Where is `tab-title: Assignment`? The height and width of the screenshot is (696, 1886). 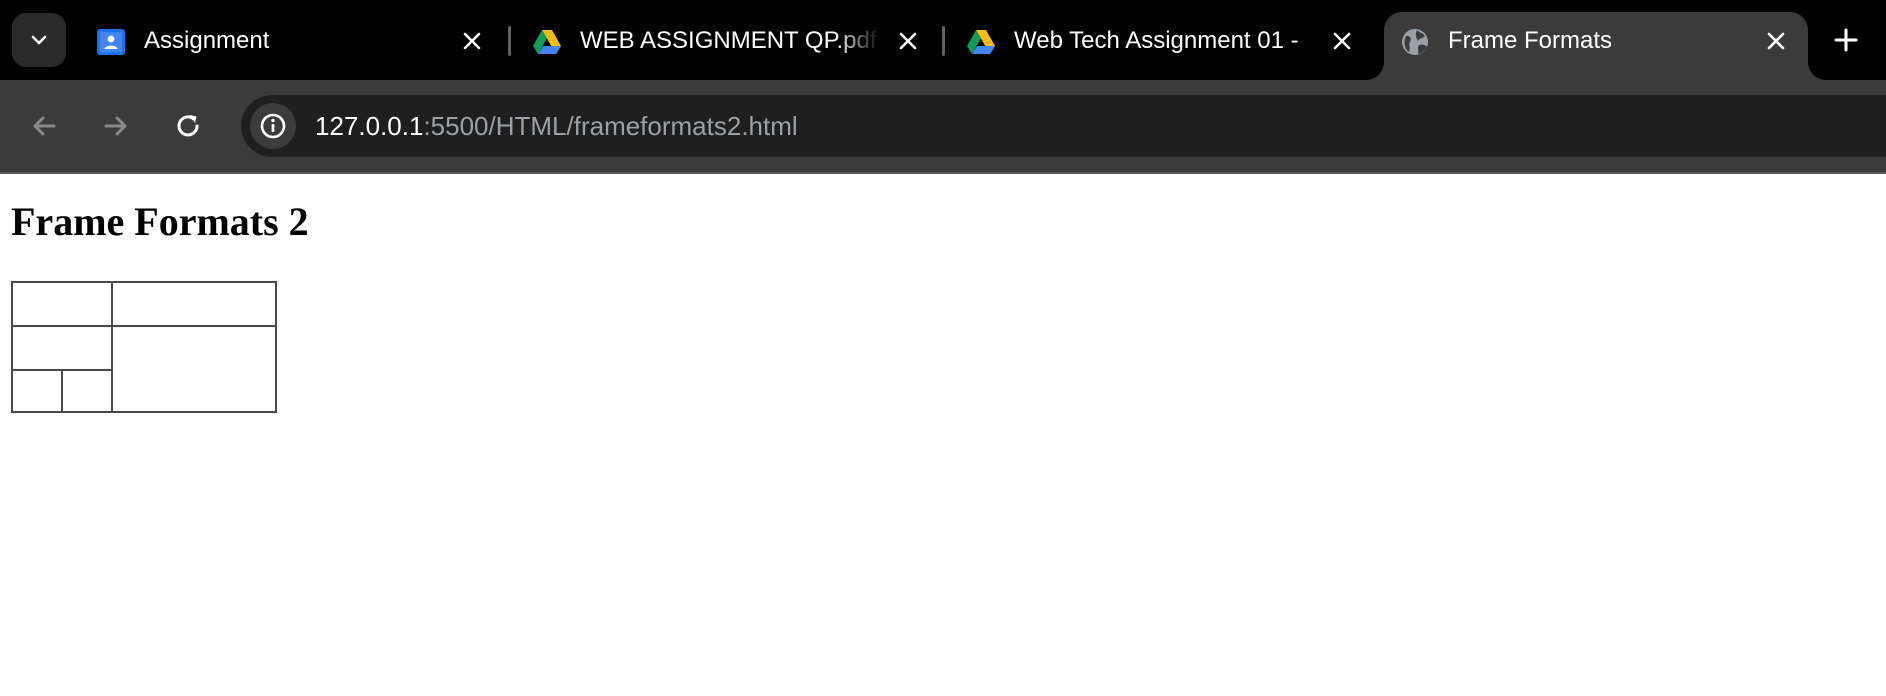 tab-title: Assignment is located at coordinates (207, 40).